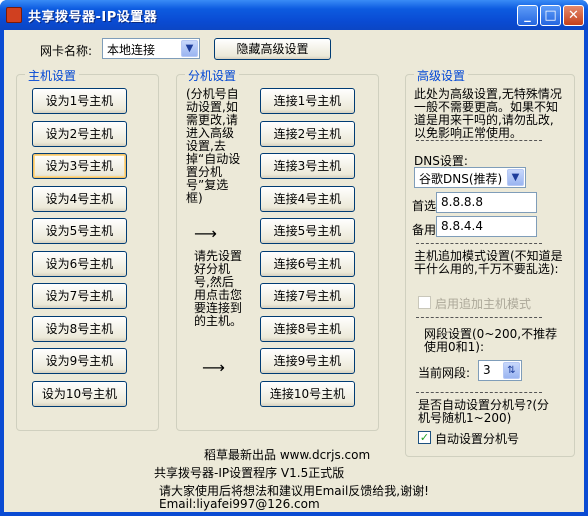  What do you see at coordinates (484, 411) in the screenshot?
I see `auto-note: 是否自动设置分机号?(分机号随机1~200)` at bounding box center [484, 411].